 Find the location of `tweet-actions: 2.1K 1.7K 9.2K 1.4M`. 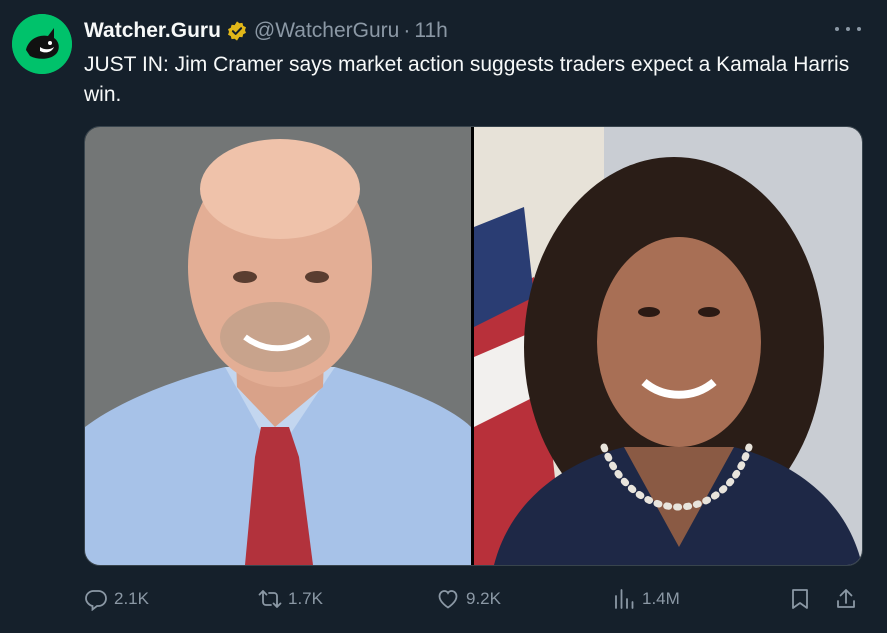

tweet-actions: 2.1K 1.7K 9.2K 1.4M is located at coordinates (474, 599).